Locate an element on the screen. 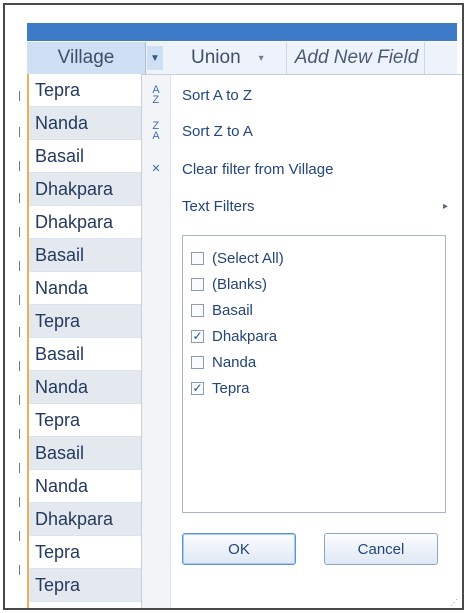 This screenshot has height=613, width=470. union-dropdown-icon: ▾ is located at coordinates (261, 58).